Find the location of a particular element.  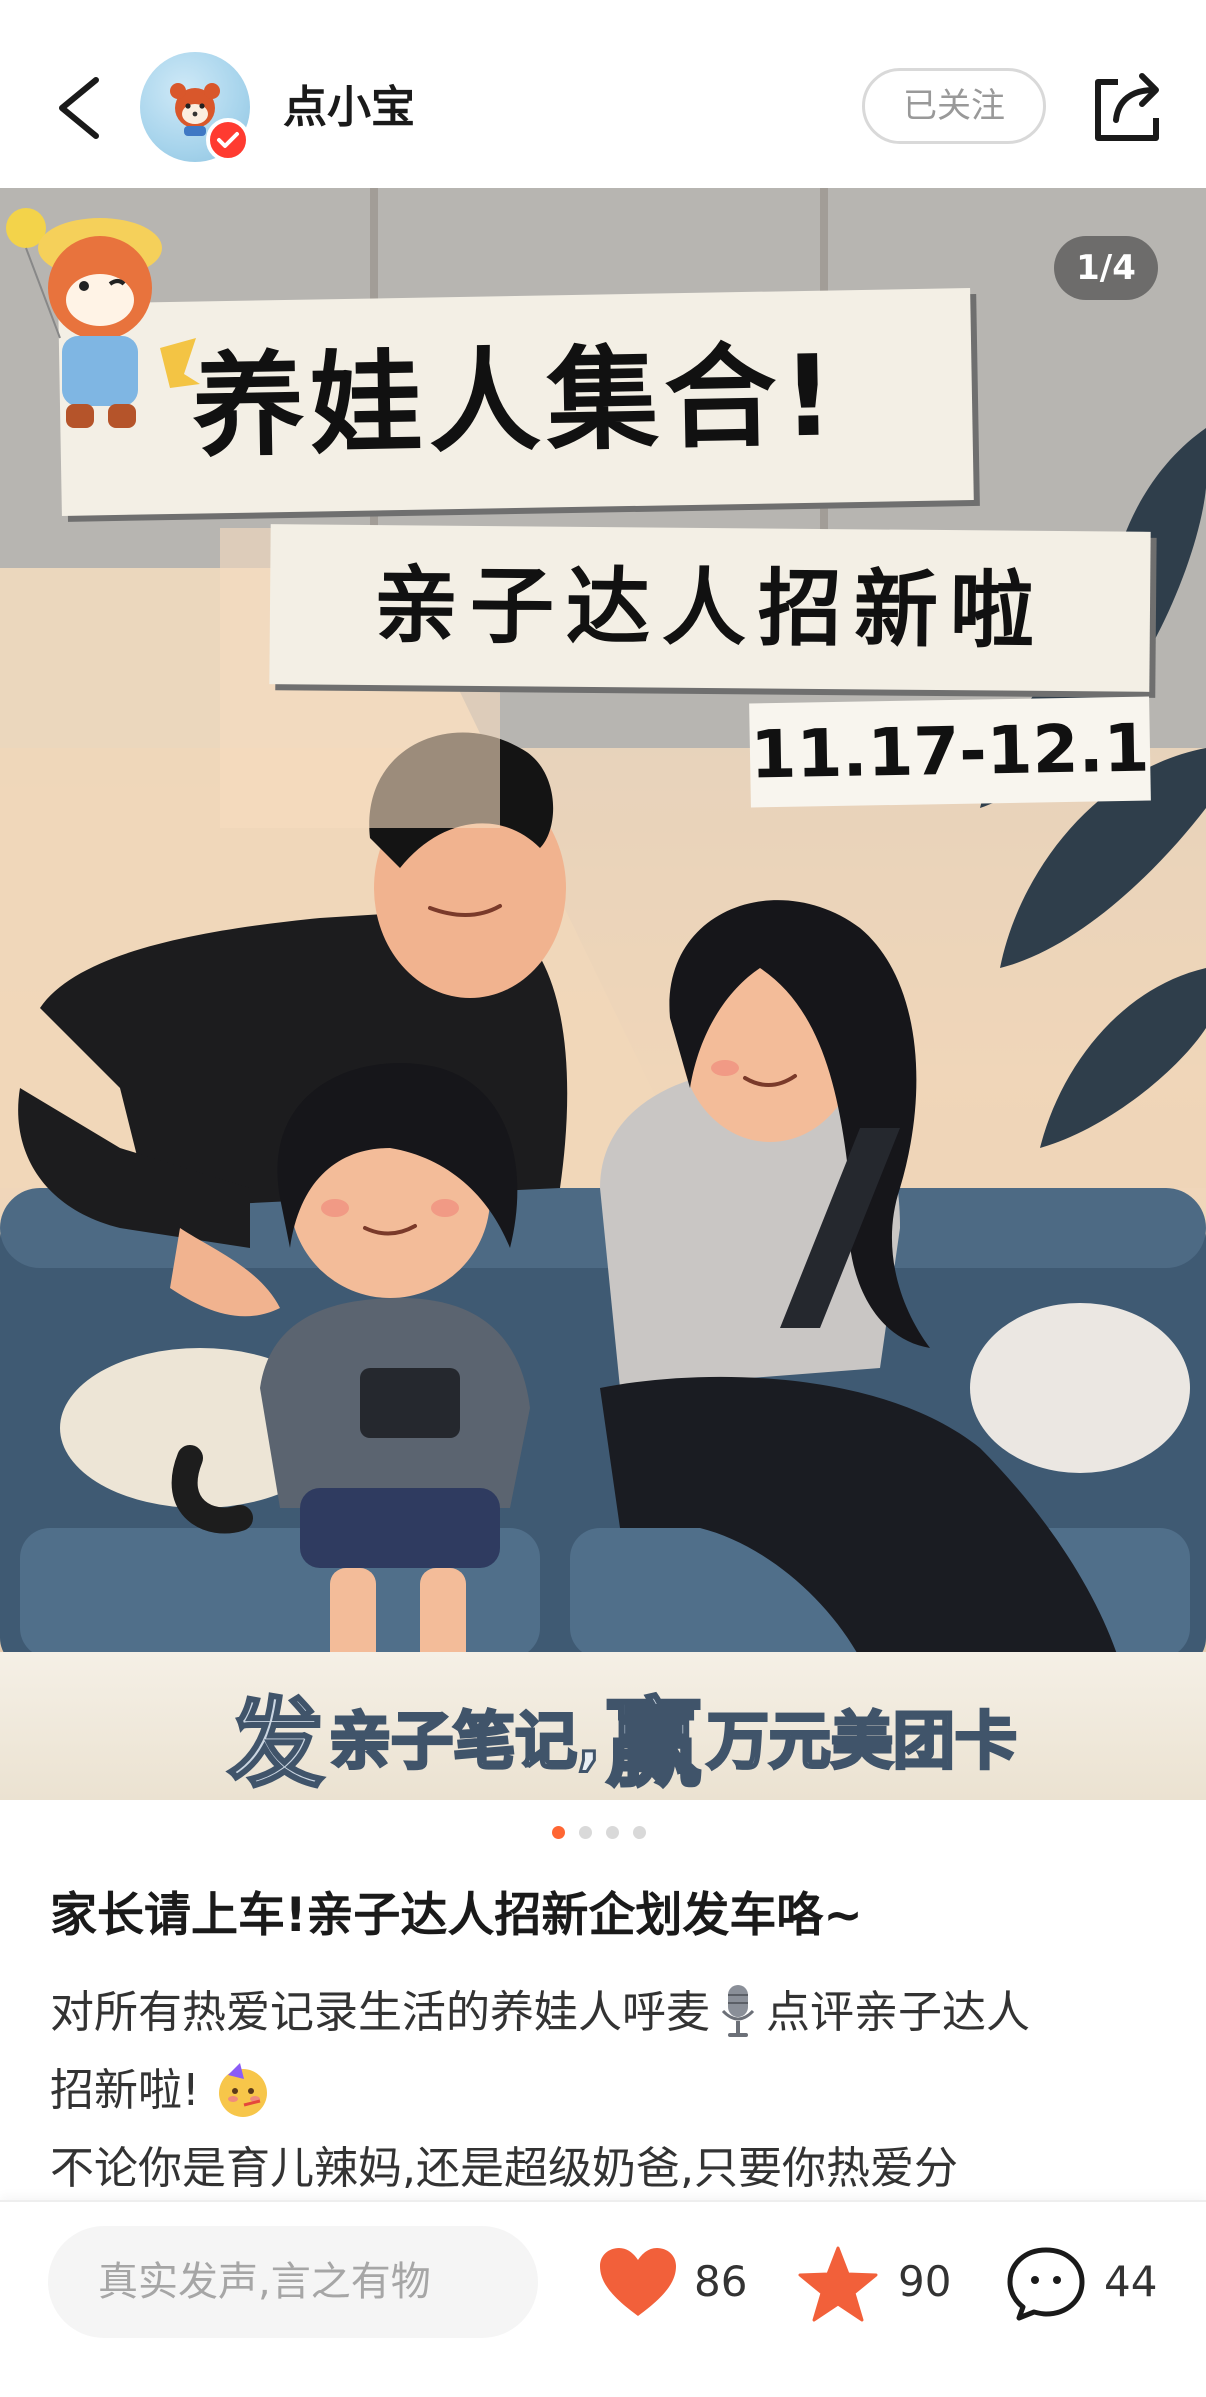

post-body-line: 不论你是育儿辣妈,还是超级奶爸,只要你热爱分 is located at coordinates (605, 2169).